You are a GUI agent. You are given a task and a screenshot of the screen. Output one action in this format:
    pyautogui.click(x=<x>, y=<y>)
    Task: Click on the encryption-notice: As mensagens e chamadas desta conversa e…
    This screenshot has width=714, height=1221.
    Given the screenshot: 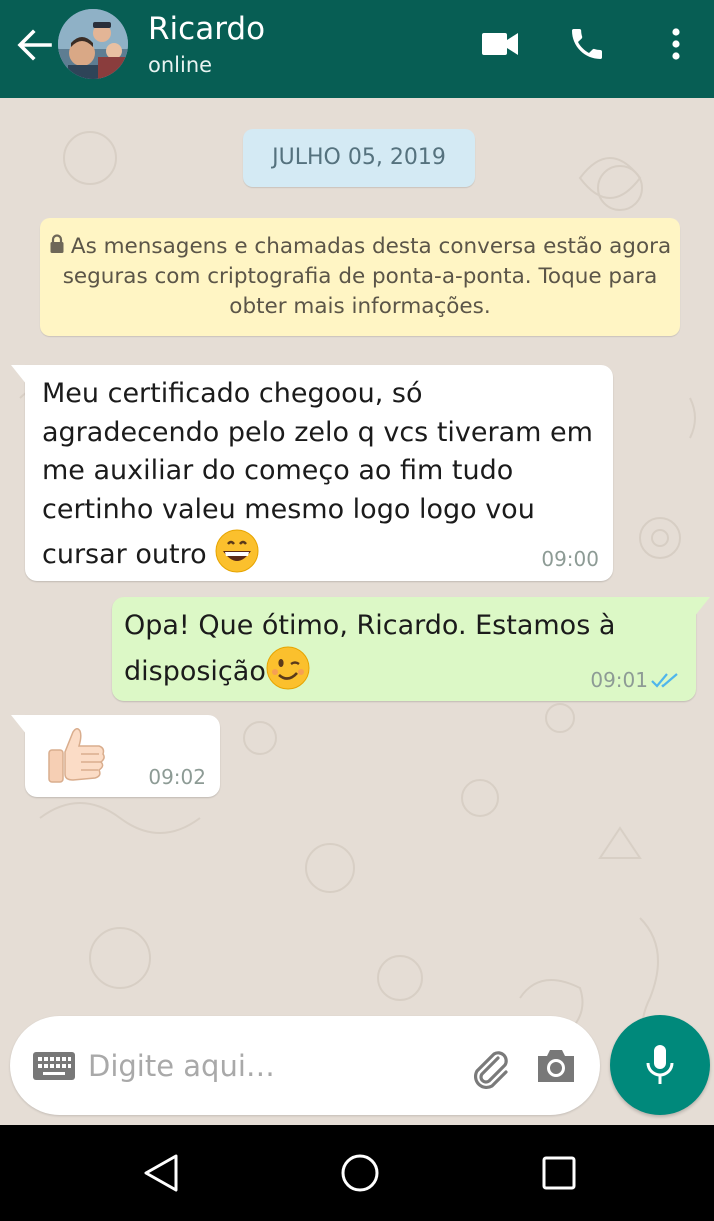 What is the action you would take?
    pyautogui.click(x=360, y=277)
    